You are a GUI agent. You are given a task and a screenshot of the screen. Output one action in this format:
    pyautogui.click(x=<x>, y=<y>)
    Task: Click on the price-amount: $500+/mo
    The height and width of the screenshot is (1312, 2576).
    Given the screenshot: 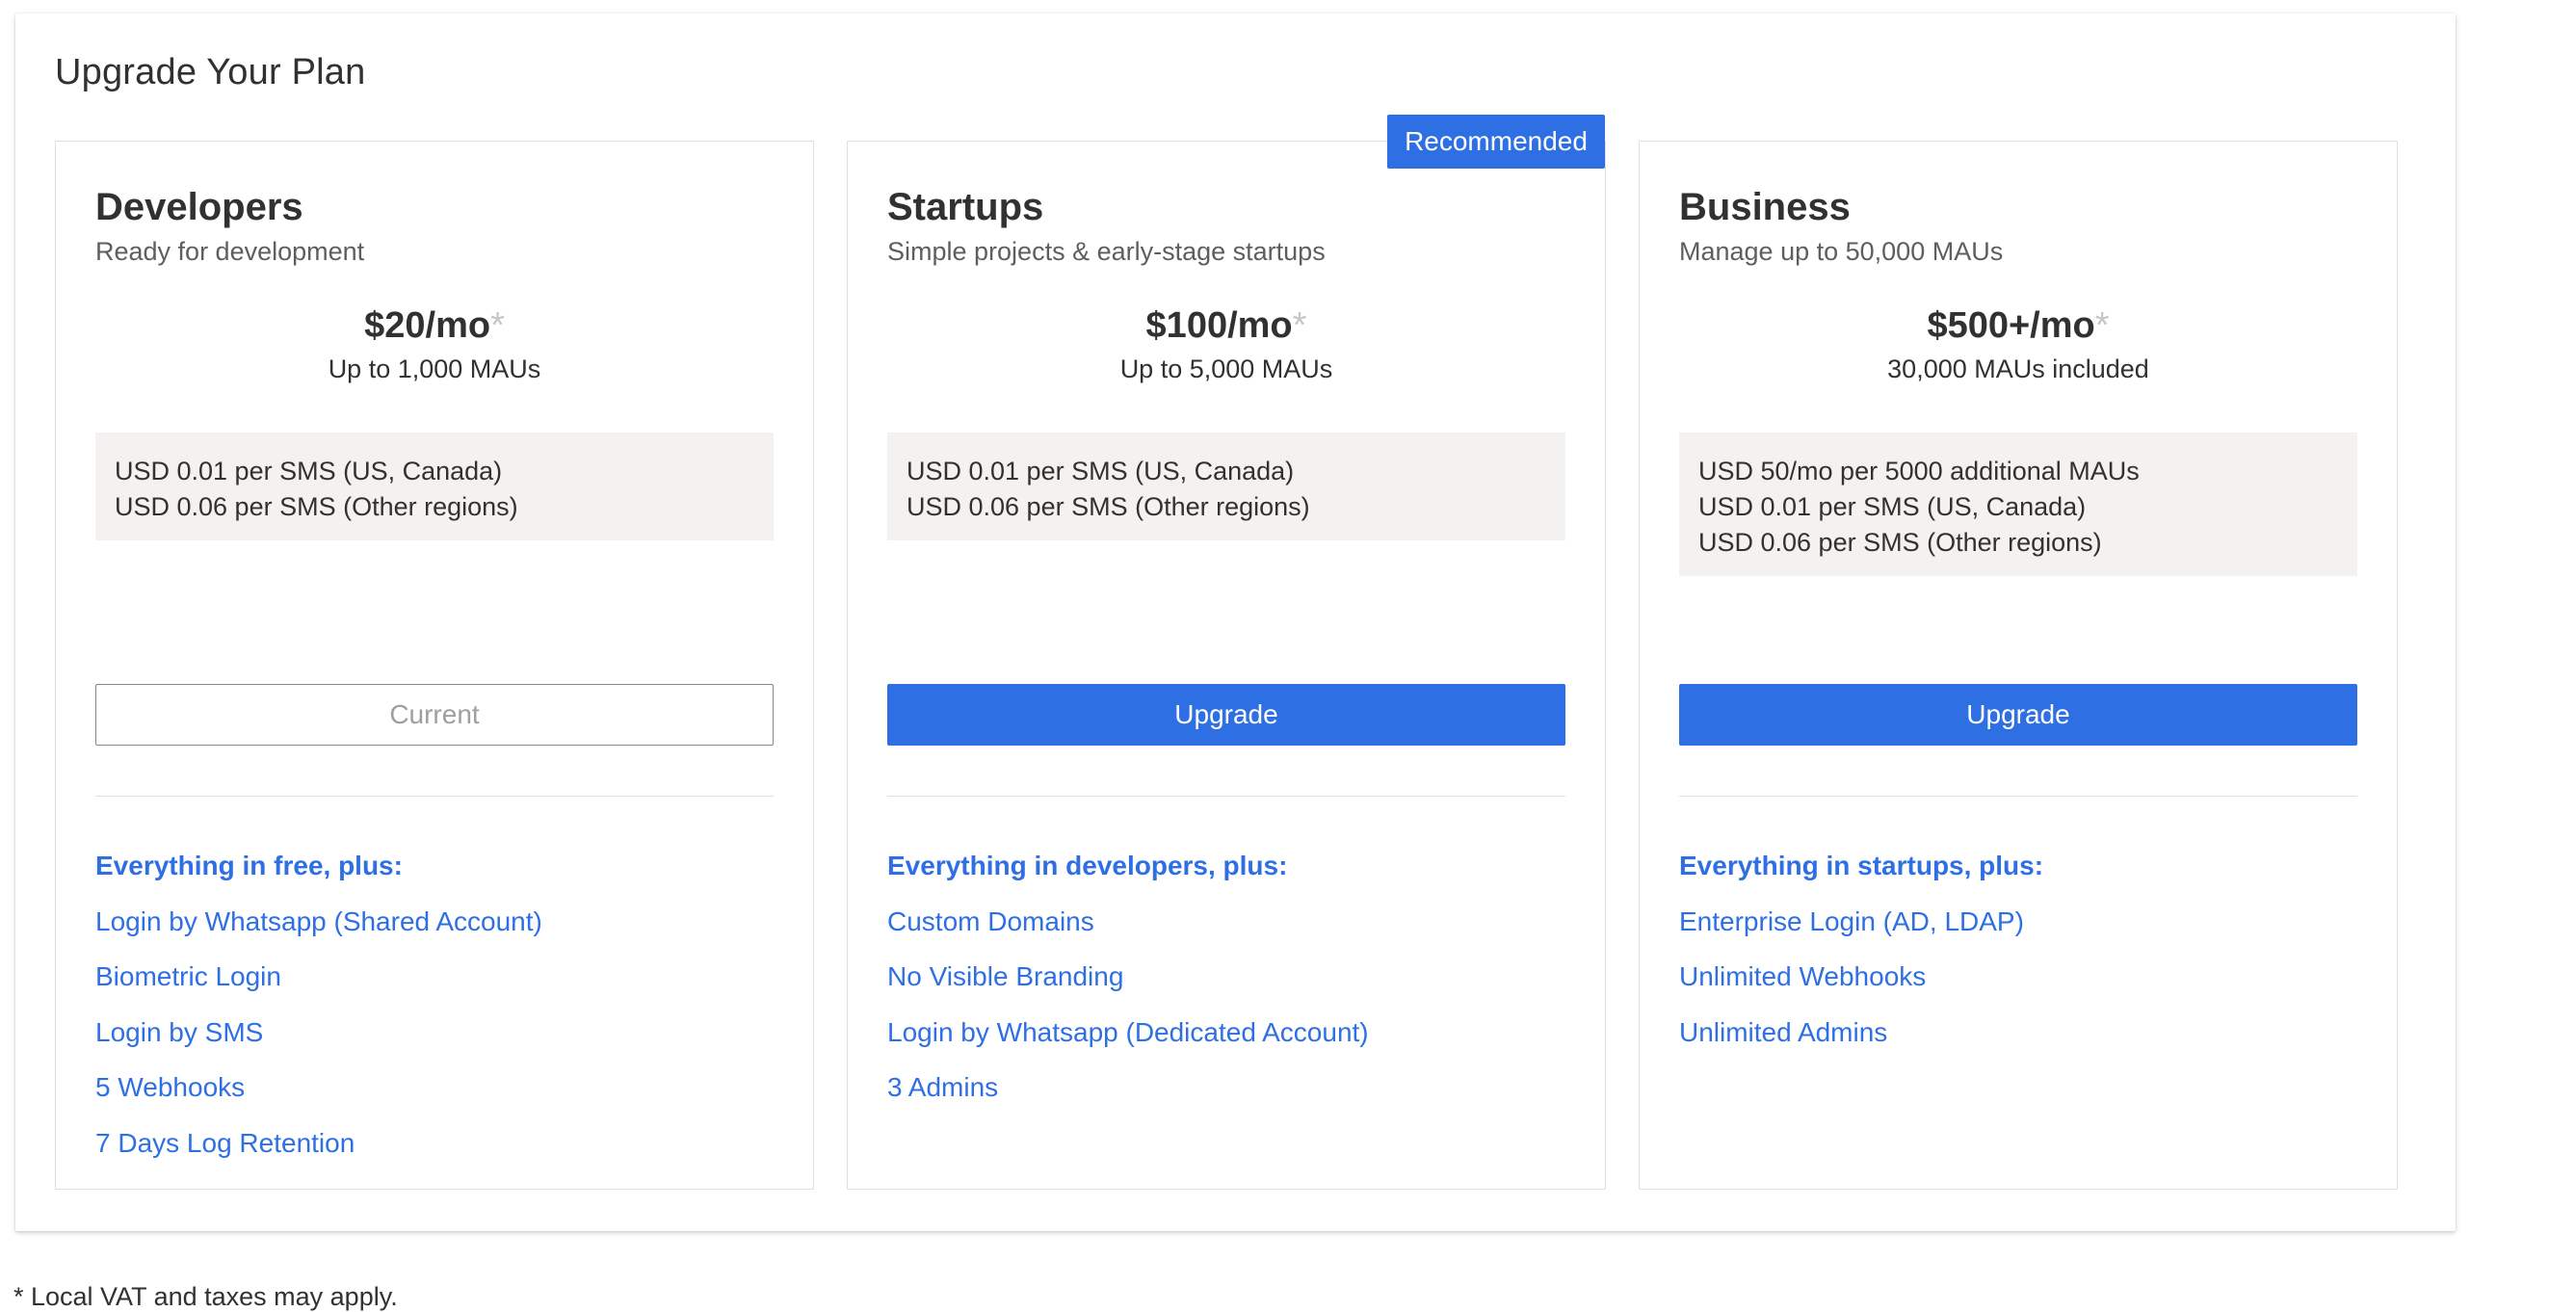 What is the action you would take?
    pyautogui.click(x=2011, y=325)
    